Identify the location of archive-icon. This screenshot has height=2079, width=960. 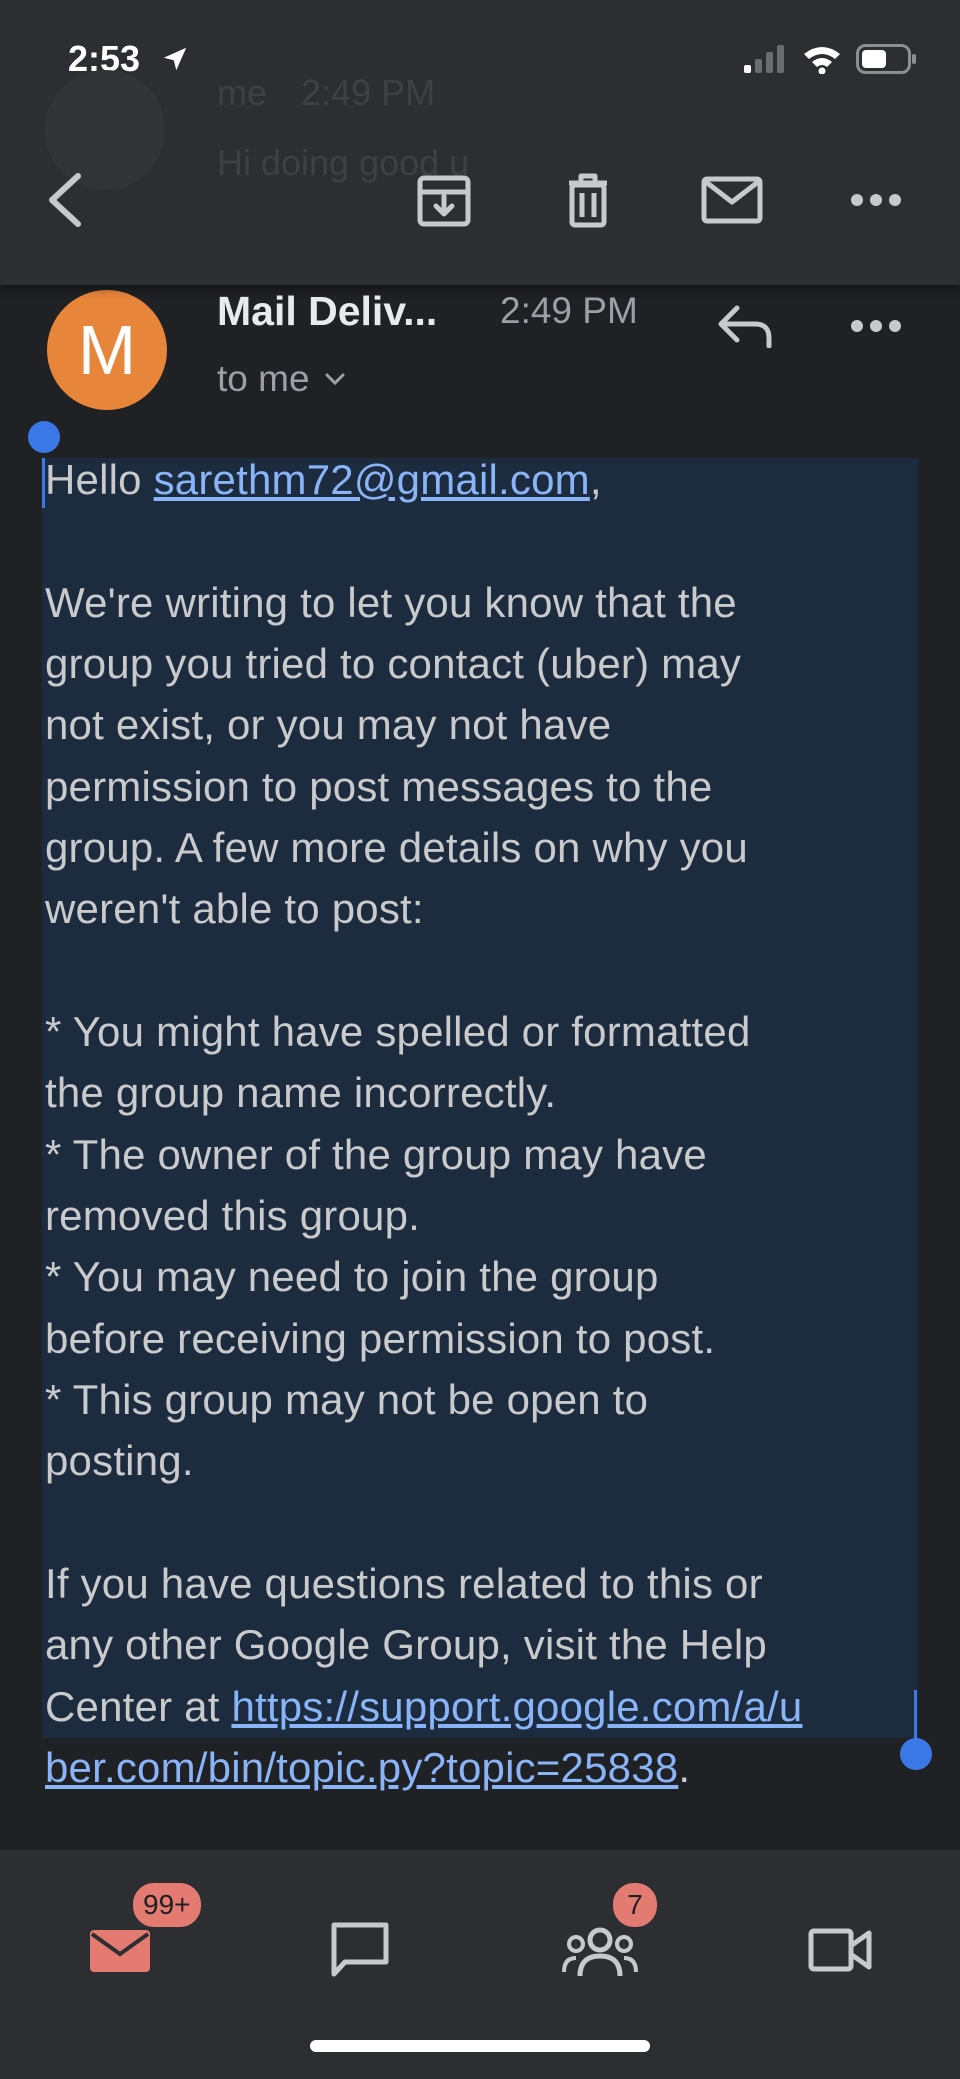
(444, 201).